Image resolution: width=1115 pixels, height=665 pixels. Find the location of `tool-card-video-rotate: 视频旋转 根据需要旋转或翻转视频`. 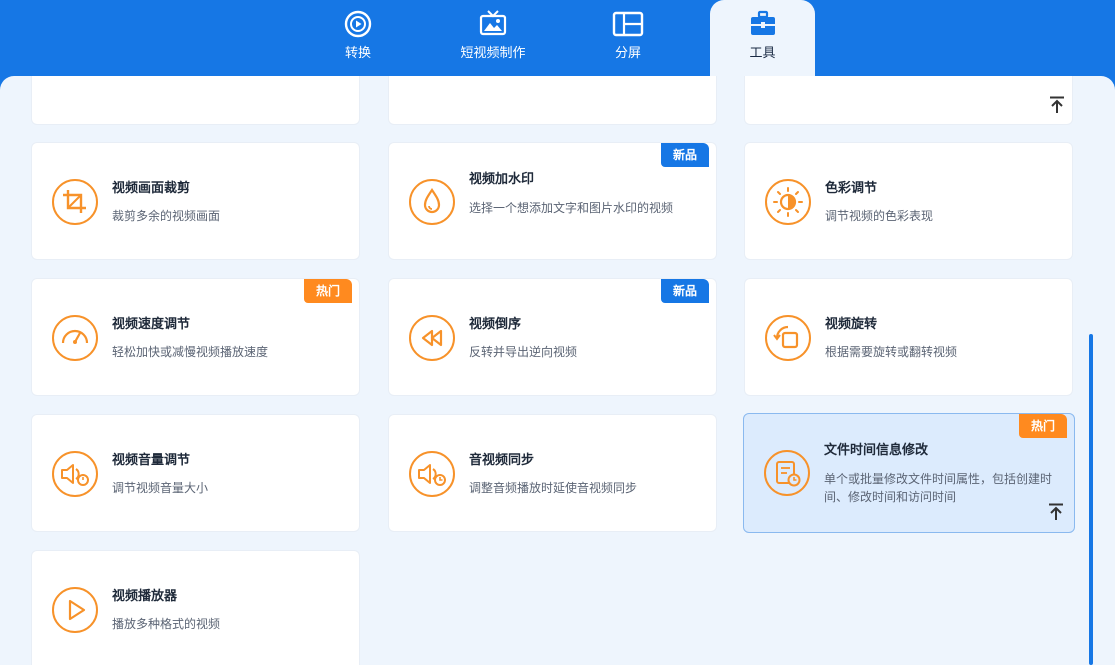

tool-card-video-rotate: 视频旋转 根据需要旋转或翻转视频 is located at coordinates (908, 337).